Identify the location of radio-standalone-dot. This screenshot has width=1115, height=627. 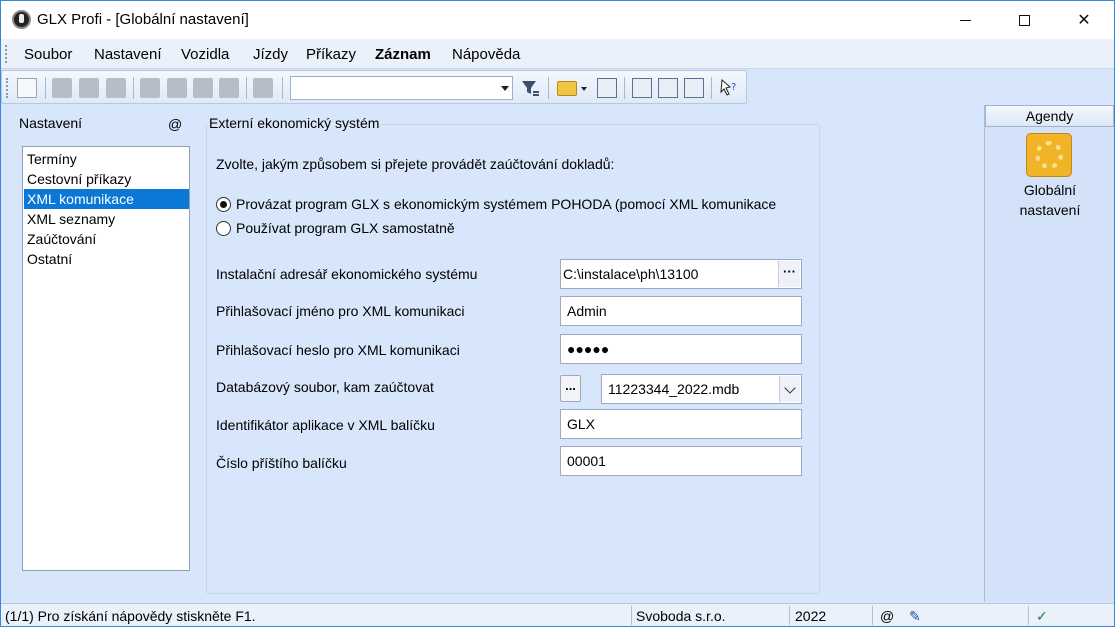
(223, 228).